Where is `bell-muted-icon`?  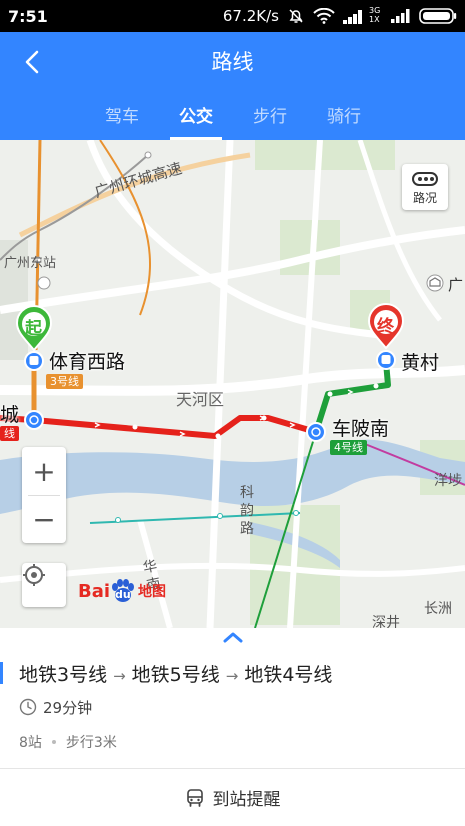
bell-muted-icon is located at coordinates (296, 16).